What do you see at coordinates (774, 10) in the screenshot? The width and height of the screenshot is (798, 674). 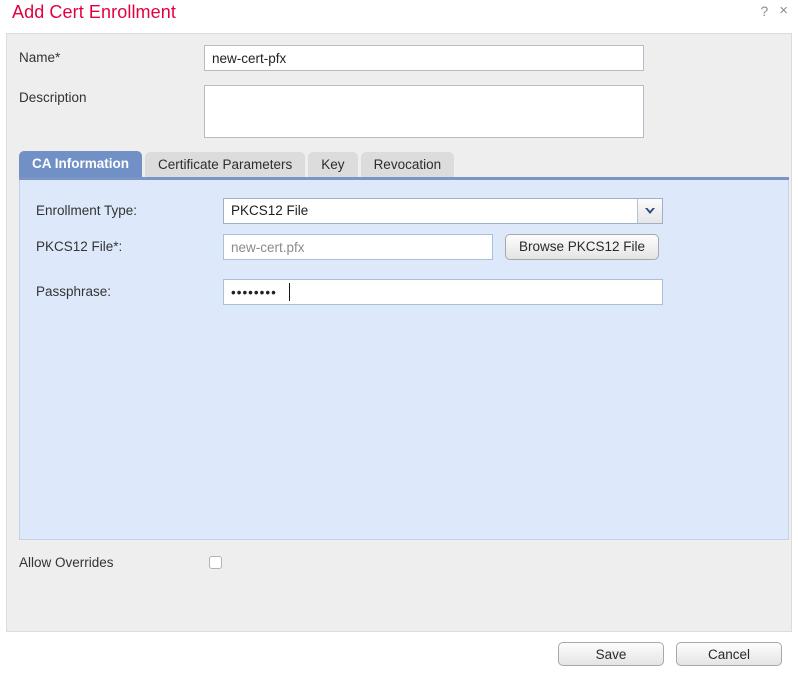 I see `header-icon-group: ? ×` at bounding box center [774, 10].